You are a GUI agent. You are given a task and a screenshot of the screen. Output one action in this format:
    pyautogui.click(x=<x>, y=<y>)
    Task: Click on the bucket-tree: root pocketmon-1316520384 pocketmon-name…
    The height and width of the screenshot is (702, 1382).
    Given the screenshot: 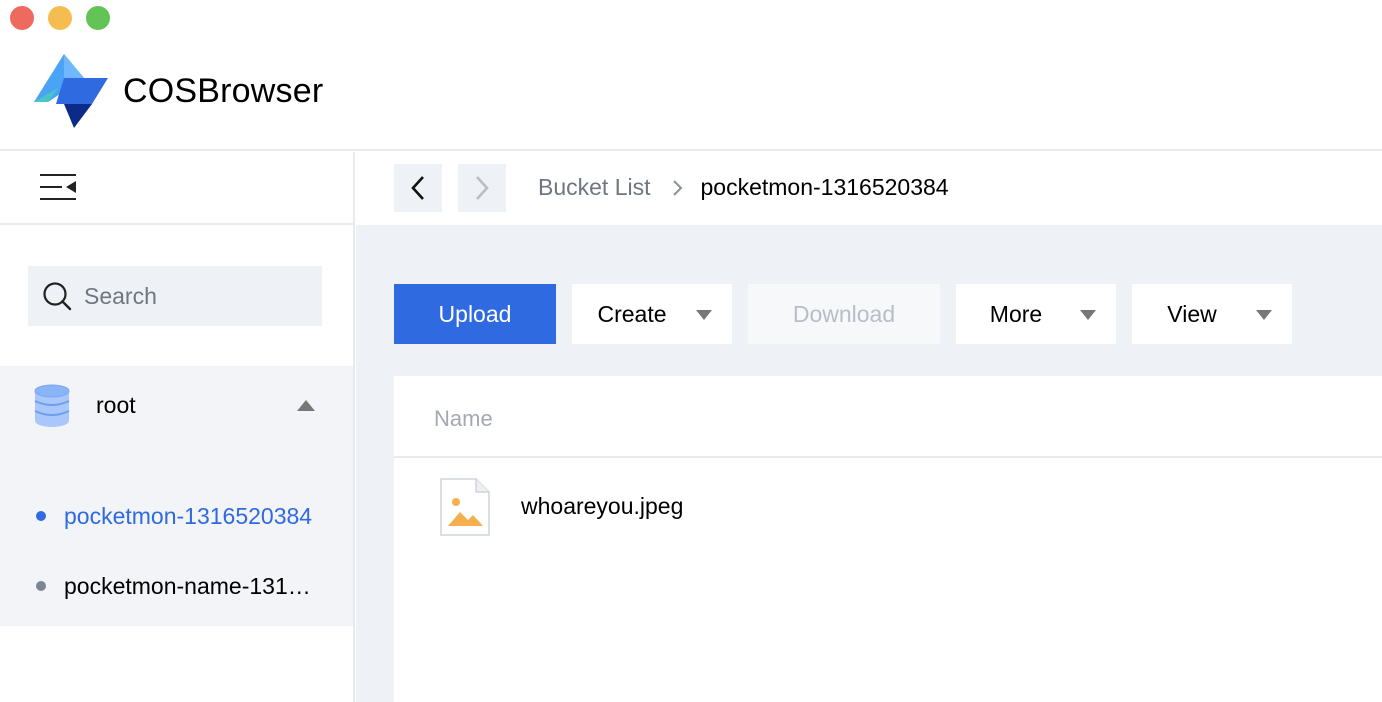 What is the action you would take?
    pyautogui.click(x=176, y=496)
    